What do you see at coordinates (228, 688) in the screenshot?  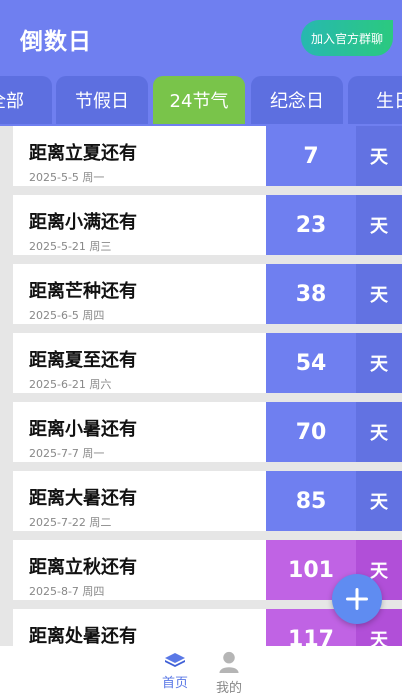 I see `nav-profile-label: 我的` at bounding box center [228, 688].